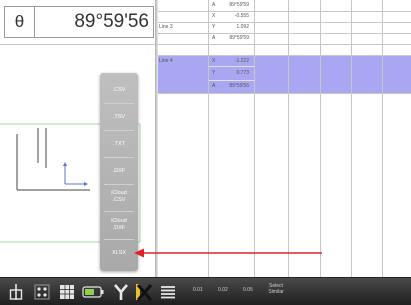 Image resolution: width=411 pixels, height=305 pixels. I want to click on row-1-value: -0.555, so click(241, 16).